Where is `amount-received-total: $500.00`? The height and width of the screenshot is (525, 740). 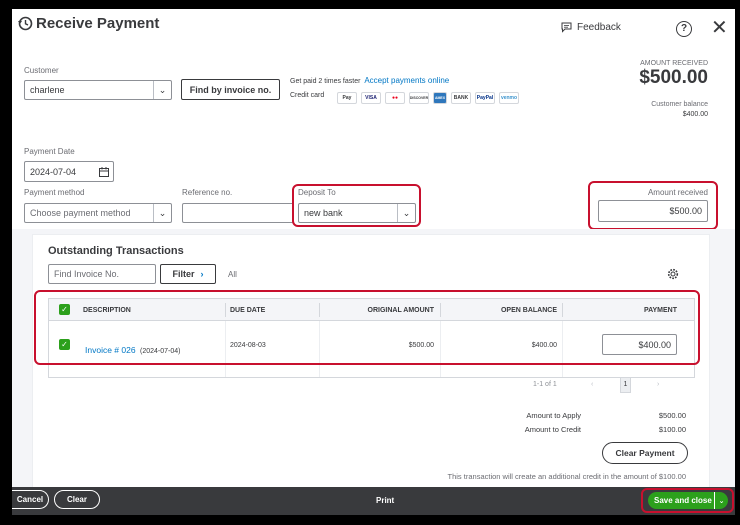 amount-received-total: $500.00 is located at coordinates (673, 77).